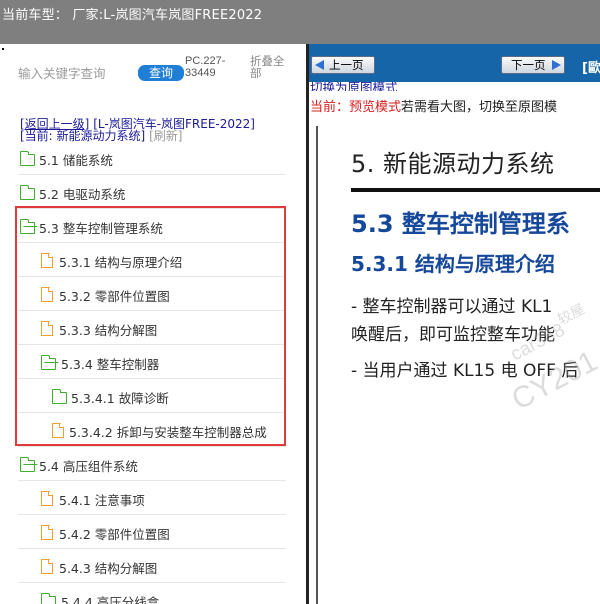 Image resolution: width=600 pixels, height=604 pixels. What do you see at coordinates (121, 262) in the screenshot?
I see `tree-item-label: 5.3.1 结构与原理介绍` at bounding box center [121, 262].